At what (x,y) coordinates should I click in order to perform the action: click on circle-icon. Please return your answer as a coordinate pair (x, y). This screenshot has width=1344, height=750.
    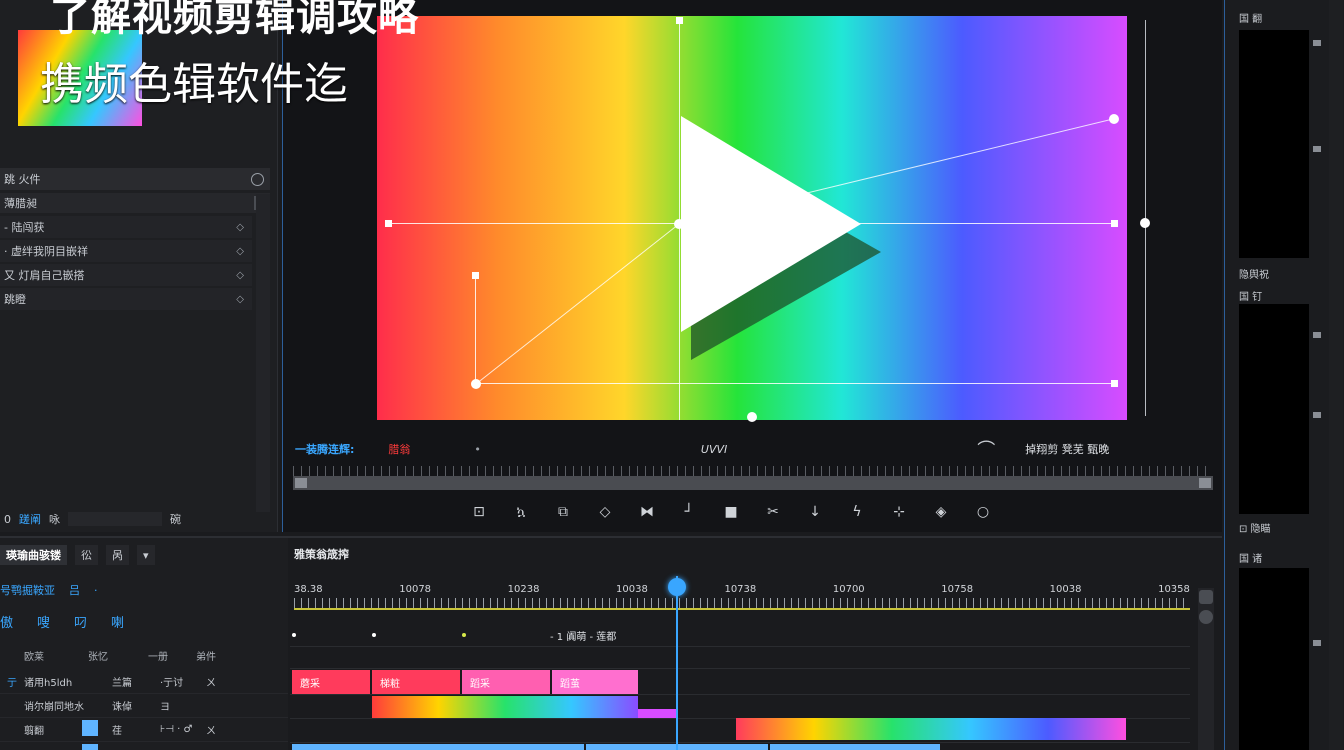
    Looking at the image, I should click on (257, 179).